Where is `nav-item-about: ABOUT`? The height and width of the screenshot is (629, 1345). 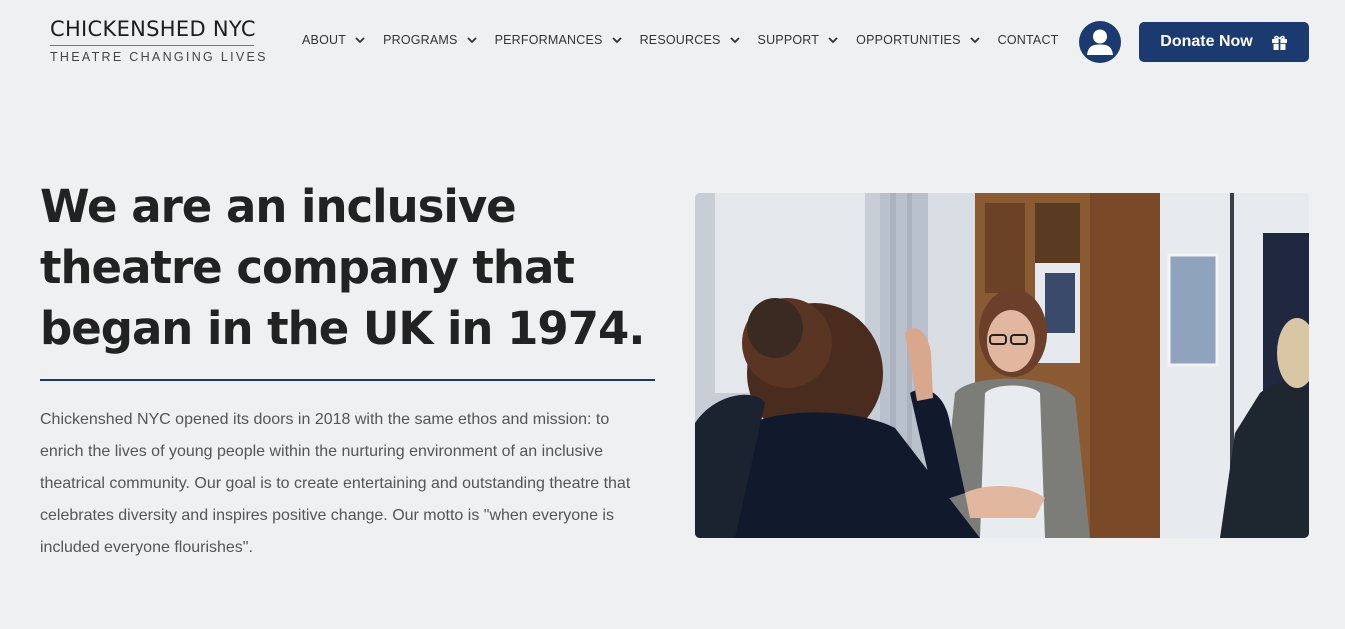
nav-item-about: ABOUT is located at coordinates (334, 40).